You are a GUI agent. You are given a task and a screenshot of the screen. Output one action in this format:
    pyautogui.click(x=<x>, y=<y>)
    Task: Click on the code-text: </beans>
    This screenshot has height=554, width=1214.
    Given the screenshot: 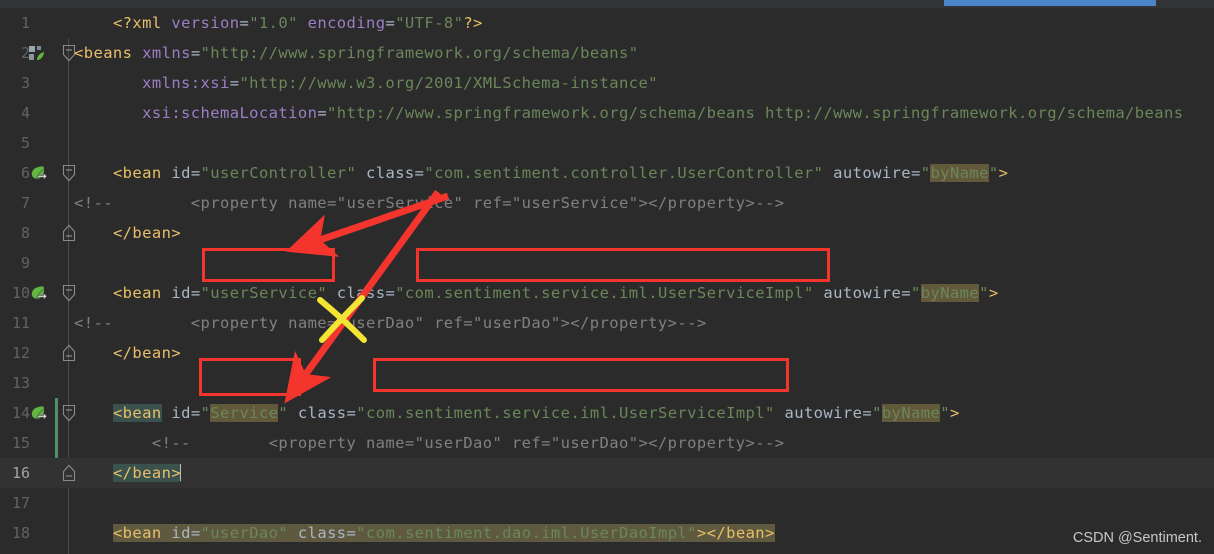 What is the action you would take?
    pyautogui.click(x=113, y=551)
    